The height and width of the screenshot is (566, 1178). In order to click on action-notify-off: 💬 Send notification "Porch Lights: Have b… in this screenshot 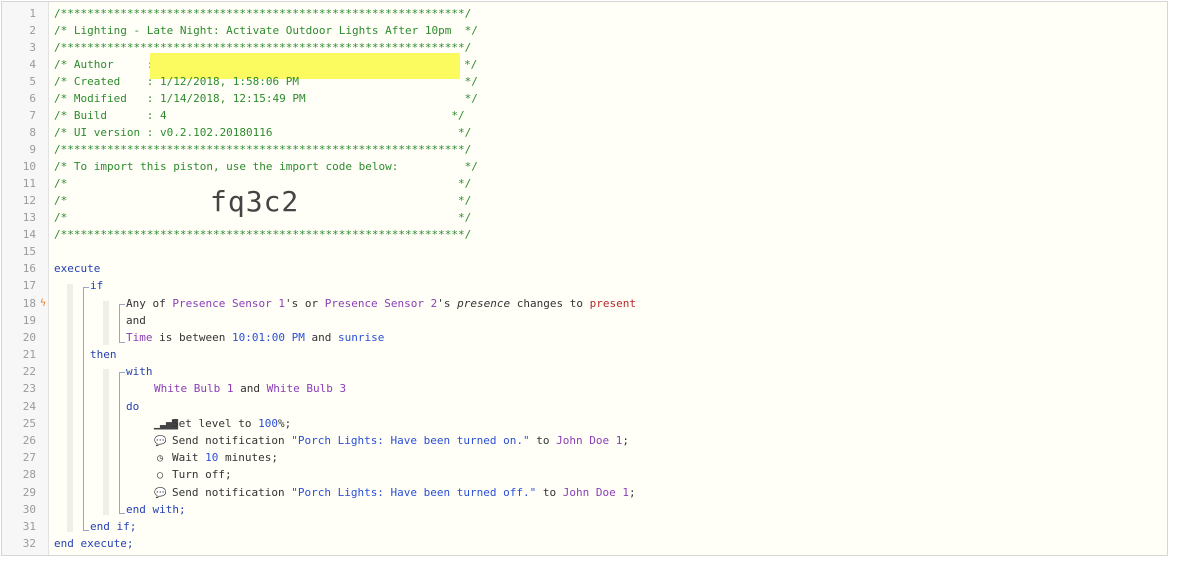, I will do `click(395, 492)`.